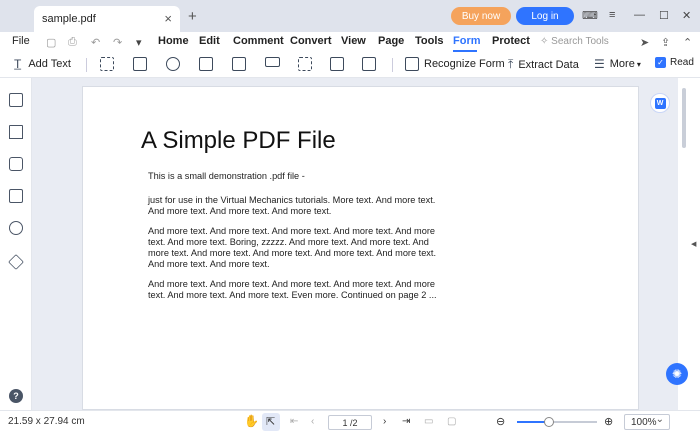 The width and height of the screenshot is (700, 432). I want to click on word-icon: W, so click(660, 103).